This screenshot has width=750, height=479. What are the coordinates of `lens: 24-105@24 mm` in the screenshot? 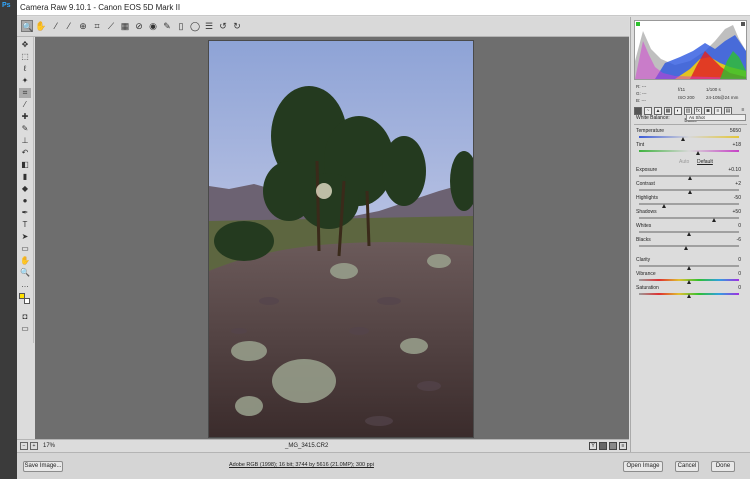 It's located at (722, 97).